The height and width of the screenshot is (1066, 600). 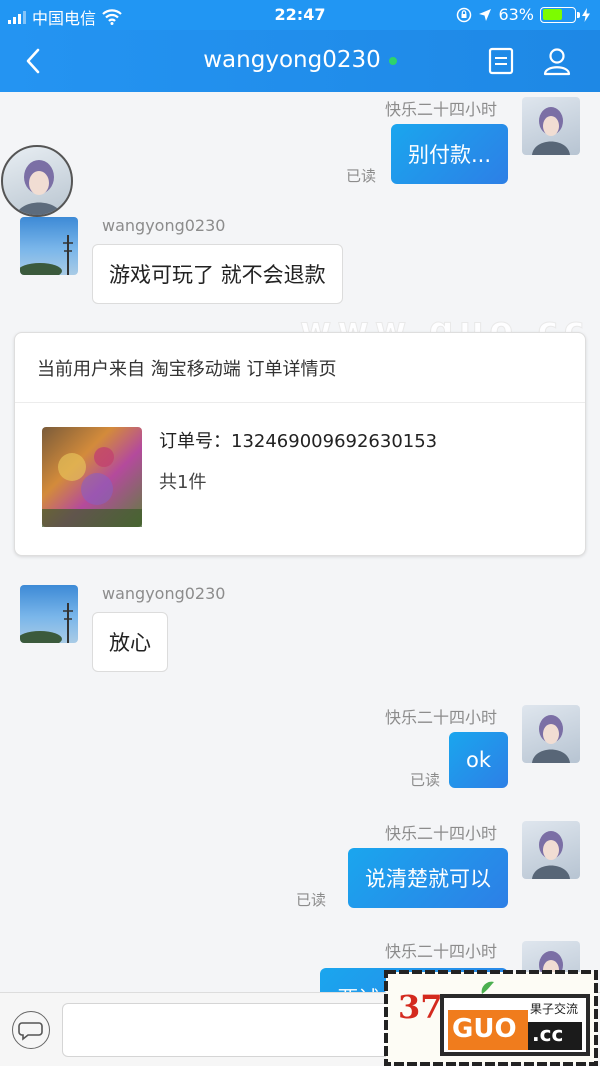 What do you see at coordinates (300, 402) in the screenshot?
I see `order-card-divider` at bounding box center [300, 402].